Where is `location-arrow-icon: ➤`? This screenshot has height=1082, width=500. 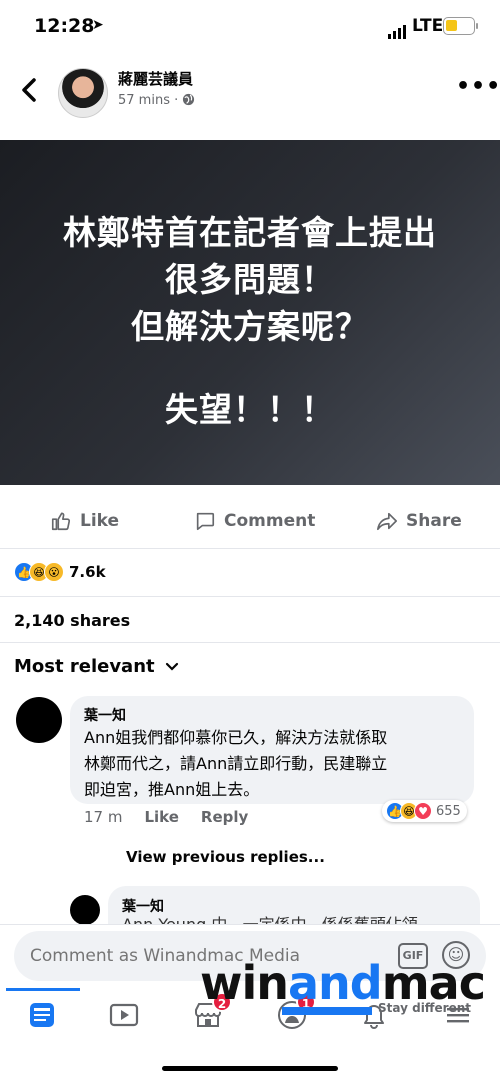
location-arrow-icon: ➤ is located at coordinates (98, 25).